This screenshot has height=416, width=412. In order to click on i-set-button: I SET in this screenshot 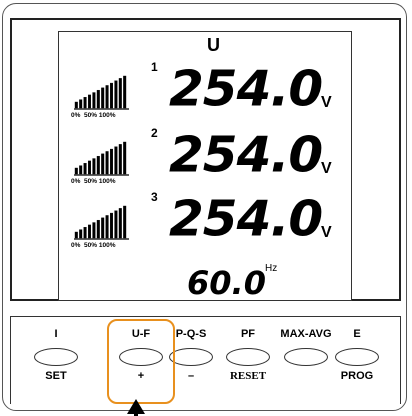, I will do `click(56, 353)`.